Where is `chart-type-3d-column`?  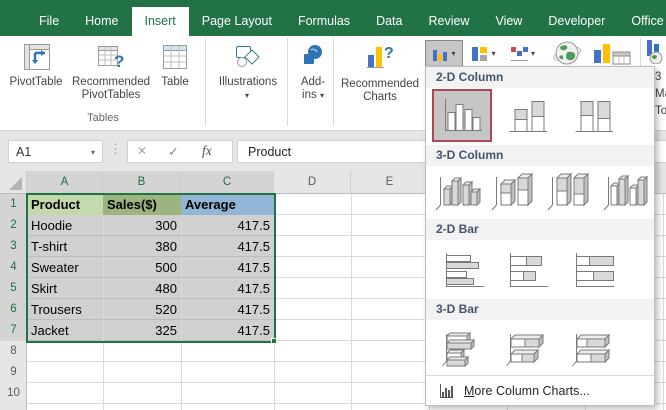
chart-type-3d-column is located at coordinates (626, 192).